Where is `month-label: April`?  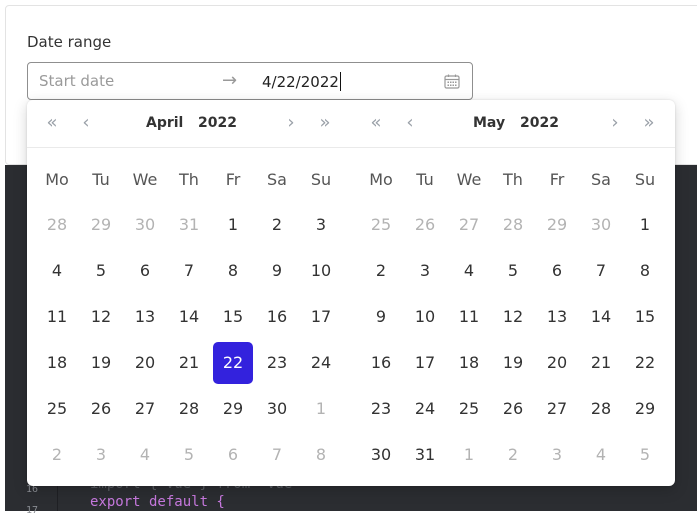
month-label: April is located at coordinates (164, 123).